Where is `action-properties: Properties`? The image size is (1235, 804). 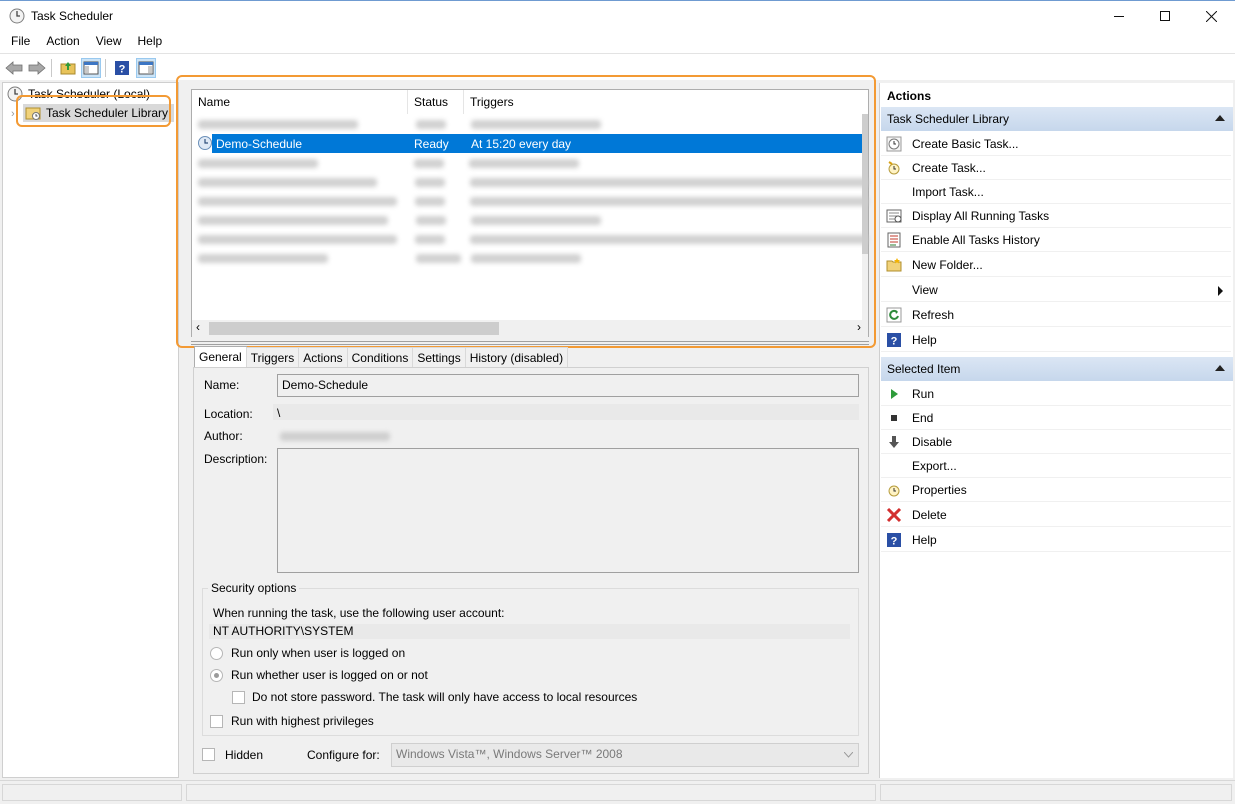
action-properties: Properties is located at coordinates (1056, 490).